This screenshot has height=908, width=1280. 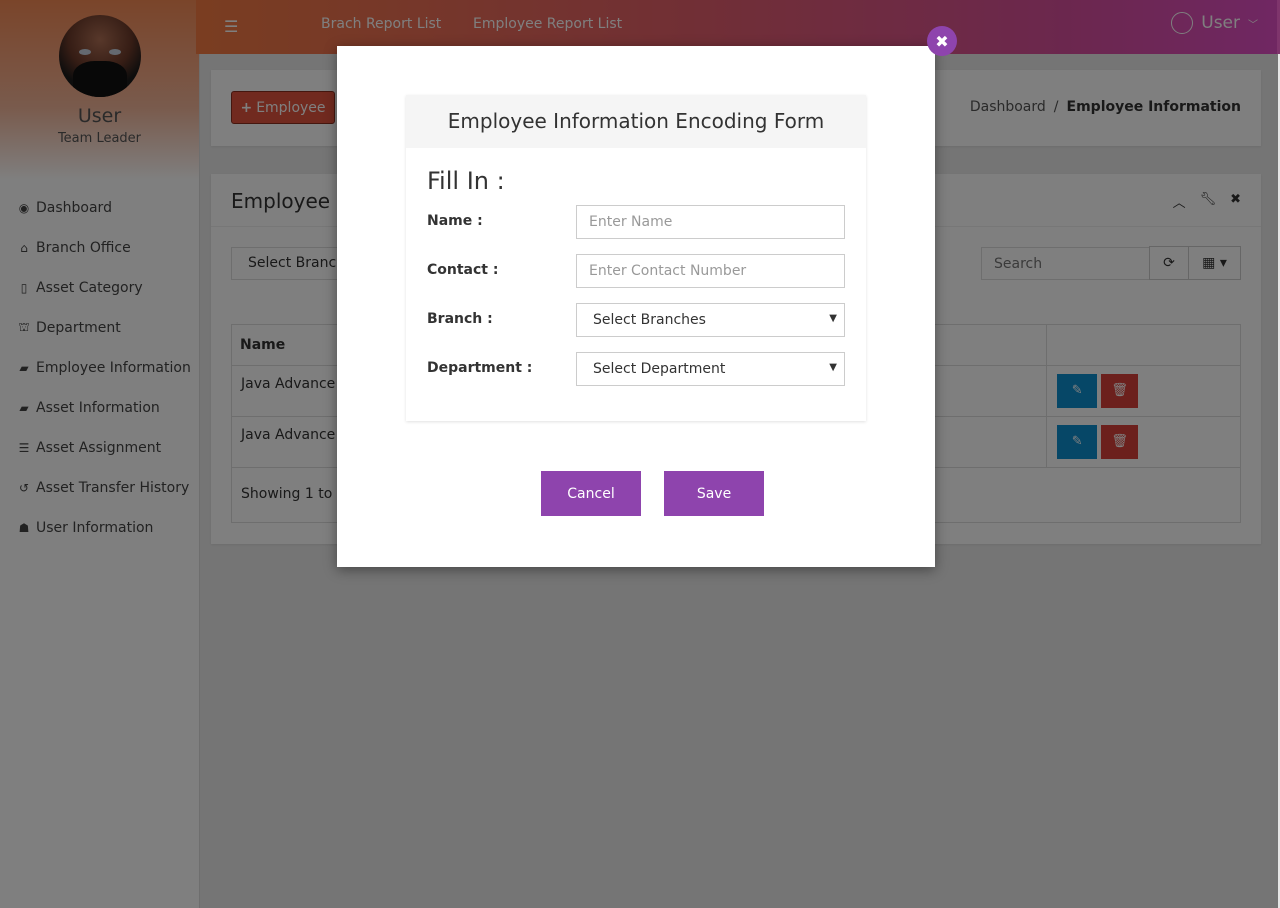 What do you see at coordinates (480, 368) in the screenshot?
I see `department-label: Department :` at bounding box center [480, 368].